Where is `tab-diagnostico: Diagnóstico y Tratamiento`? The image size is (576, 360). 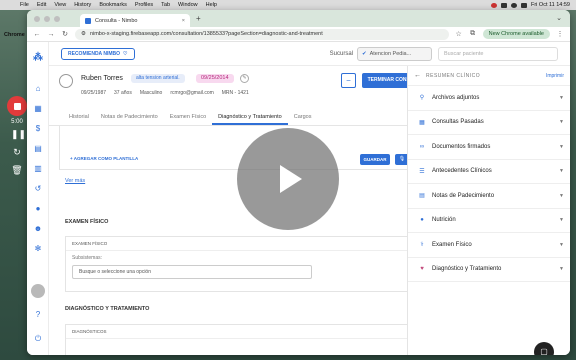
tab-diagnostico: Diagnóstico y Tratamiento is located at coordinates (250, 117).